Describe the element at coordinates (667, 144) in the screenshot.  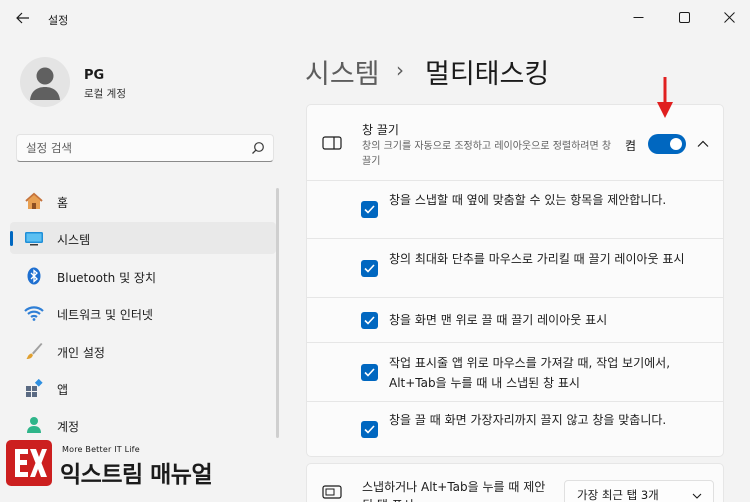
I see `snap-toggle` at that location.